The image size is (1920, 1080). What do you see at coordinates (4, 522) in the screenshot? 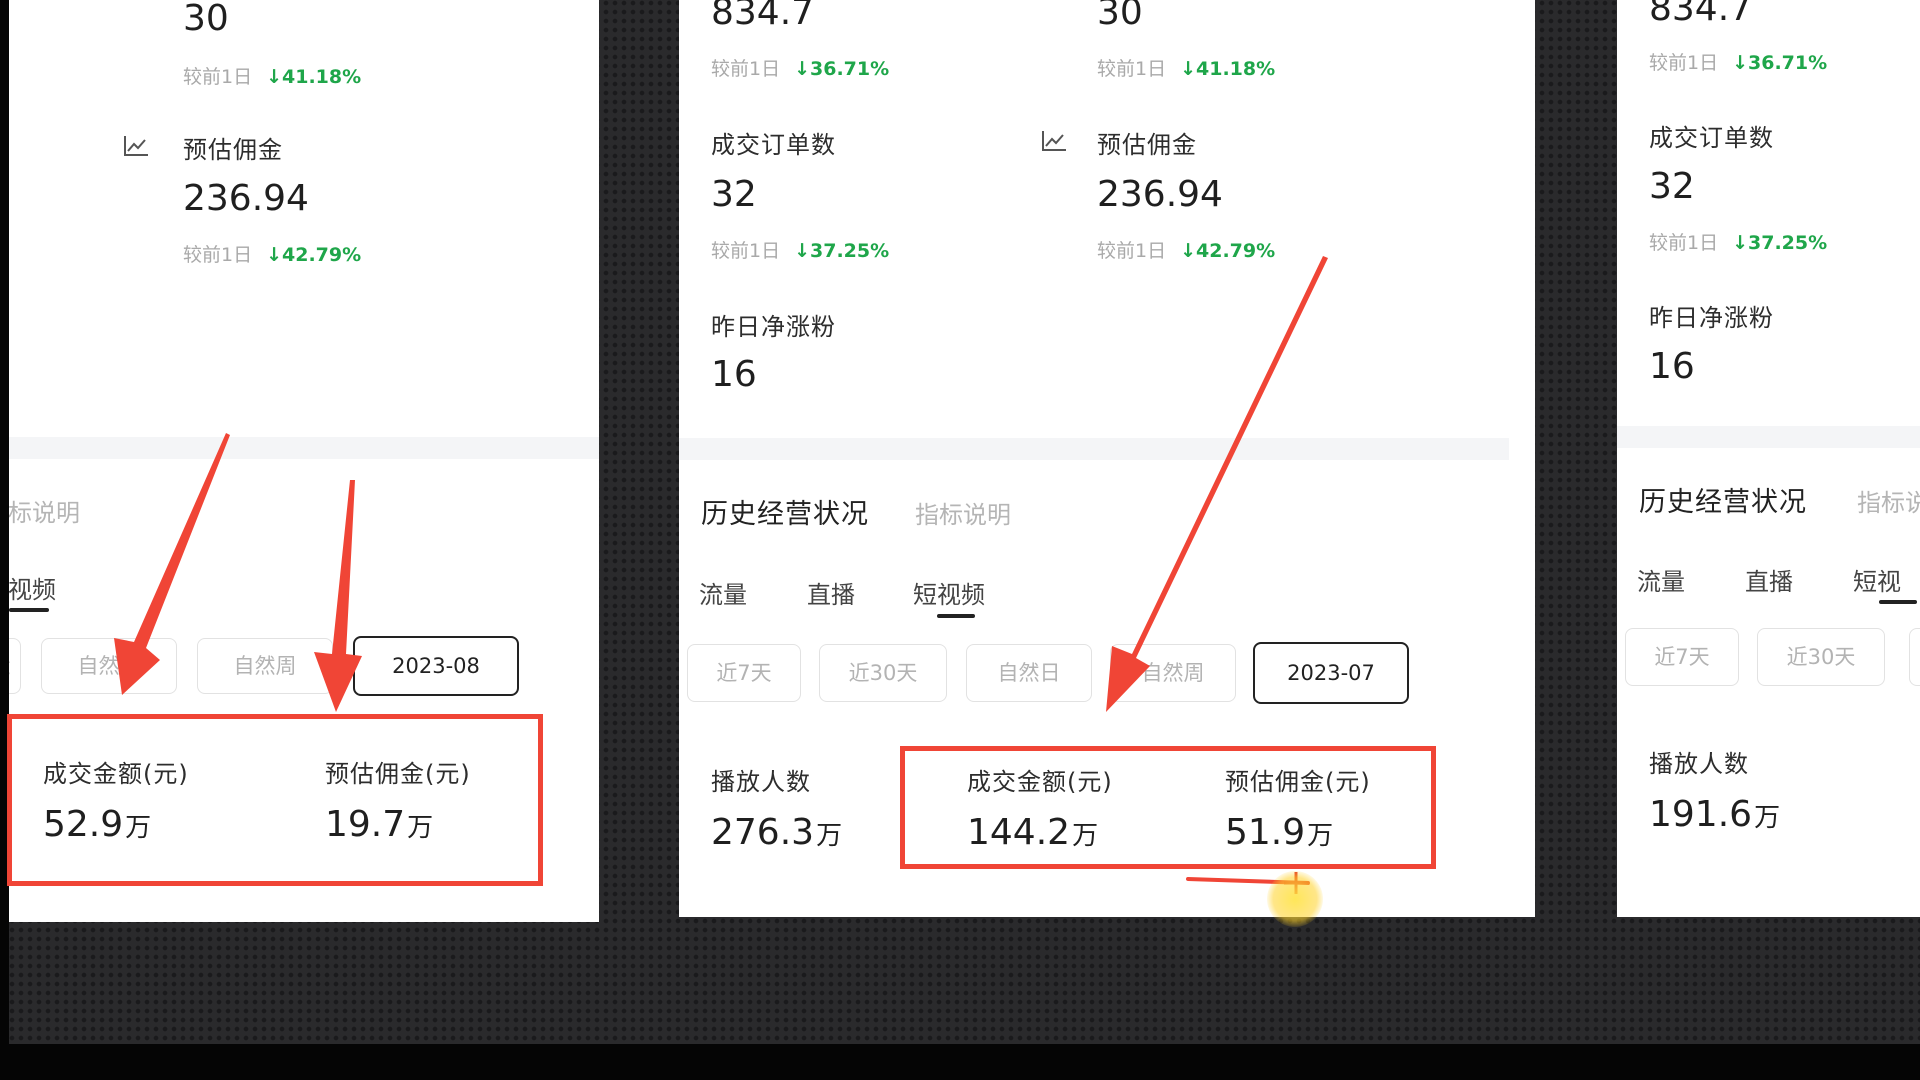
I see `left-edge-strip` at bounding box center [4, 522].